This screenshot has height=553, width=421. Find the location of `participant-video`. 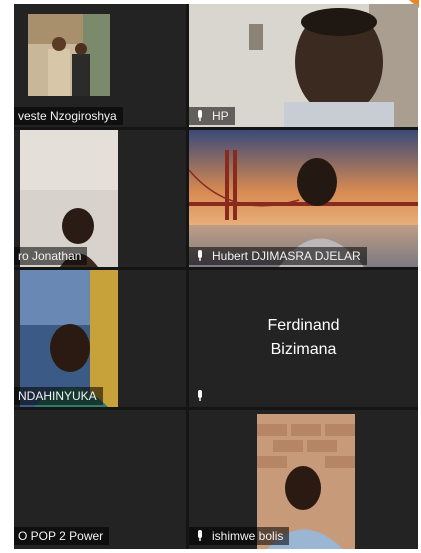

participant-video is located at coordinates (69, 55).